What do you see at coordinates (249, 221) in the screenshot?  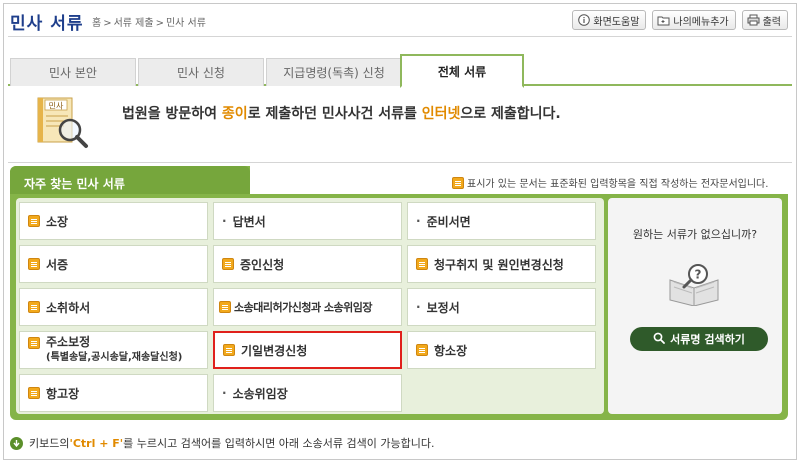 I see `doc-item-label: 답변서` at bounding box center [249, 221].